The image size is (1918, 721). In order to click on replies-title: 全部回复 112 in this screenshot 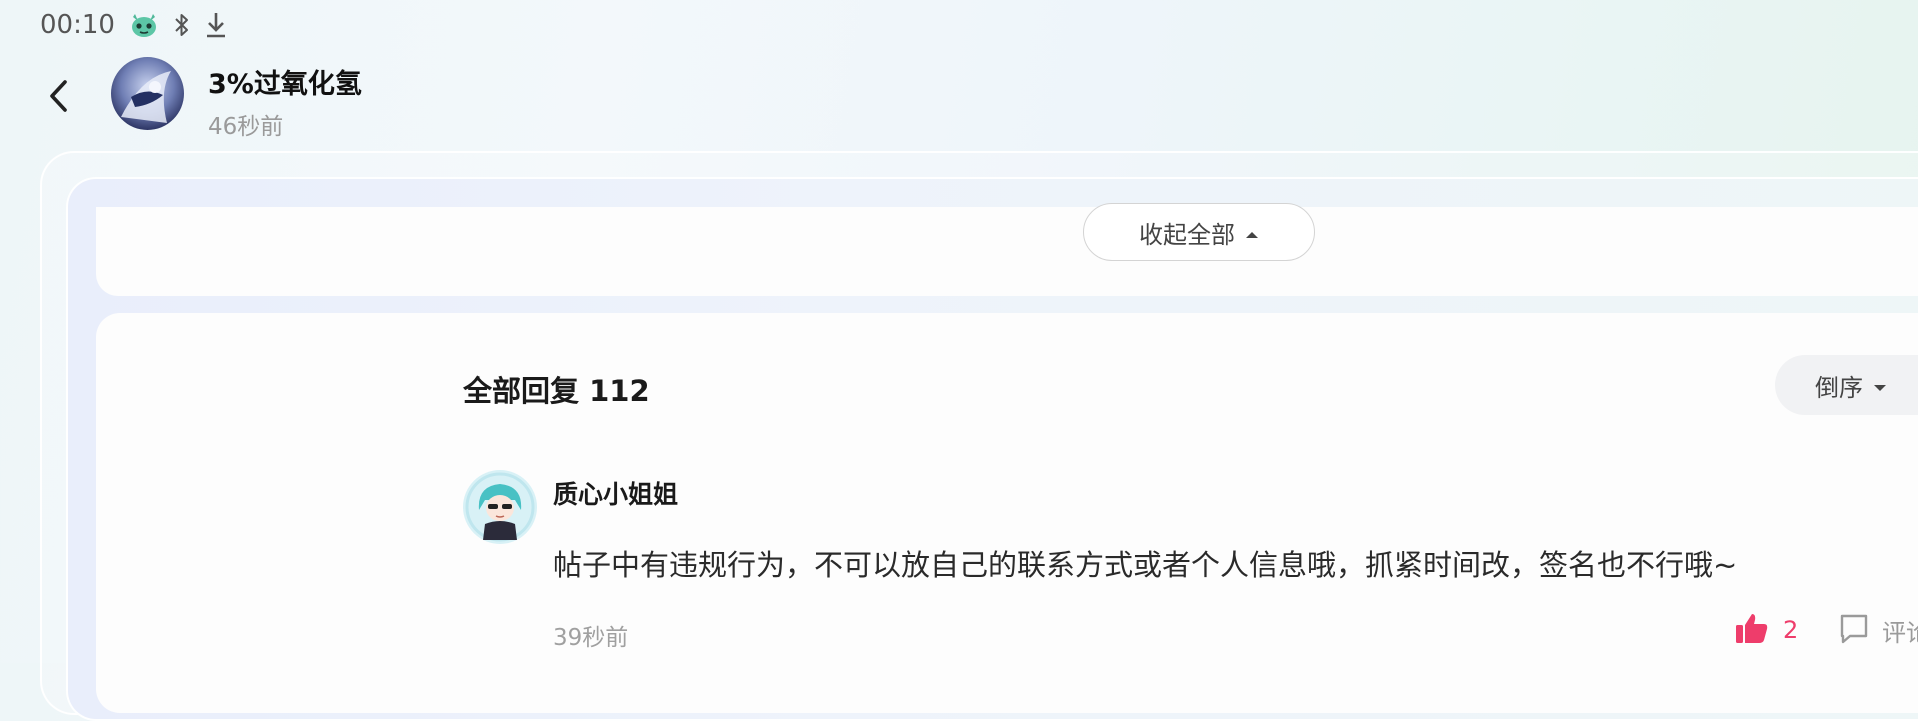, I will do `click(556, 391)`.